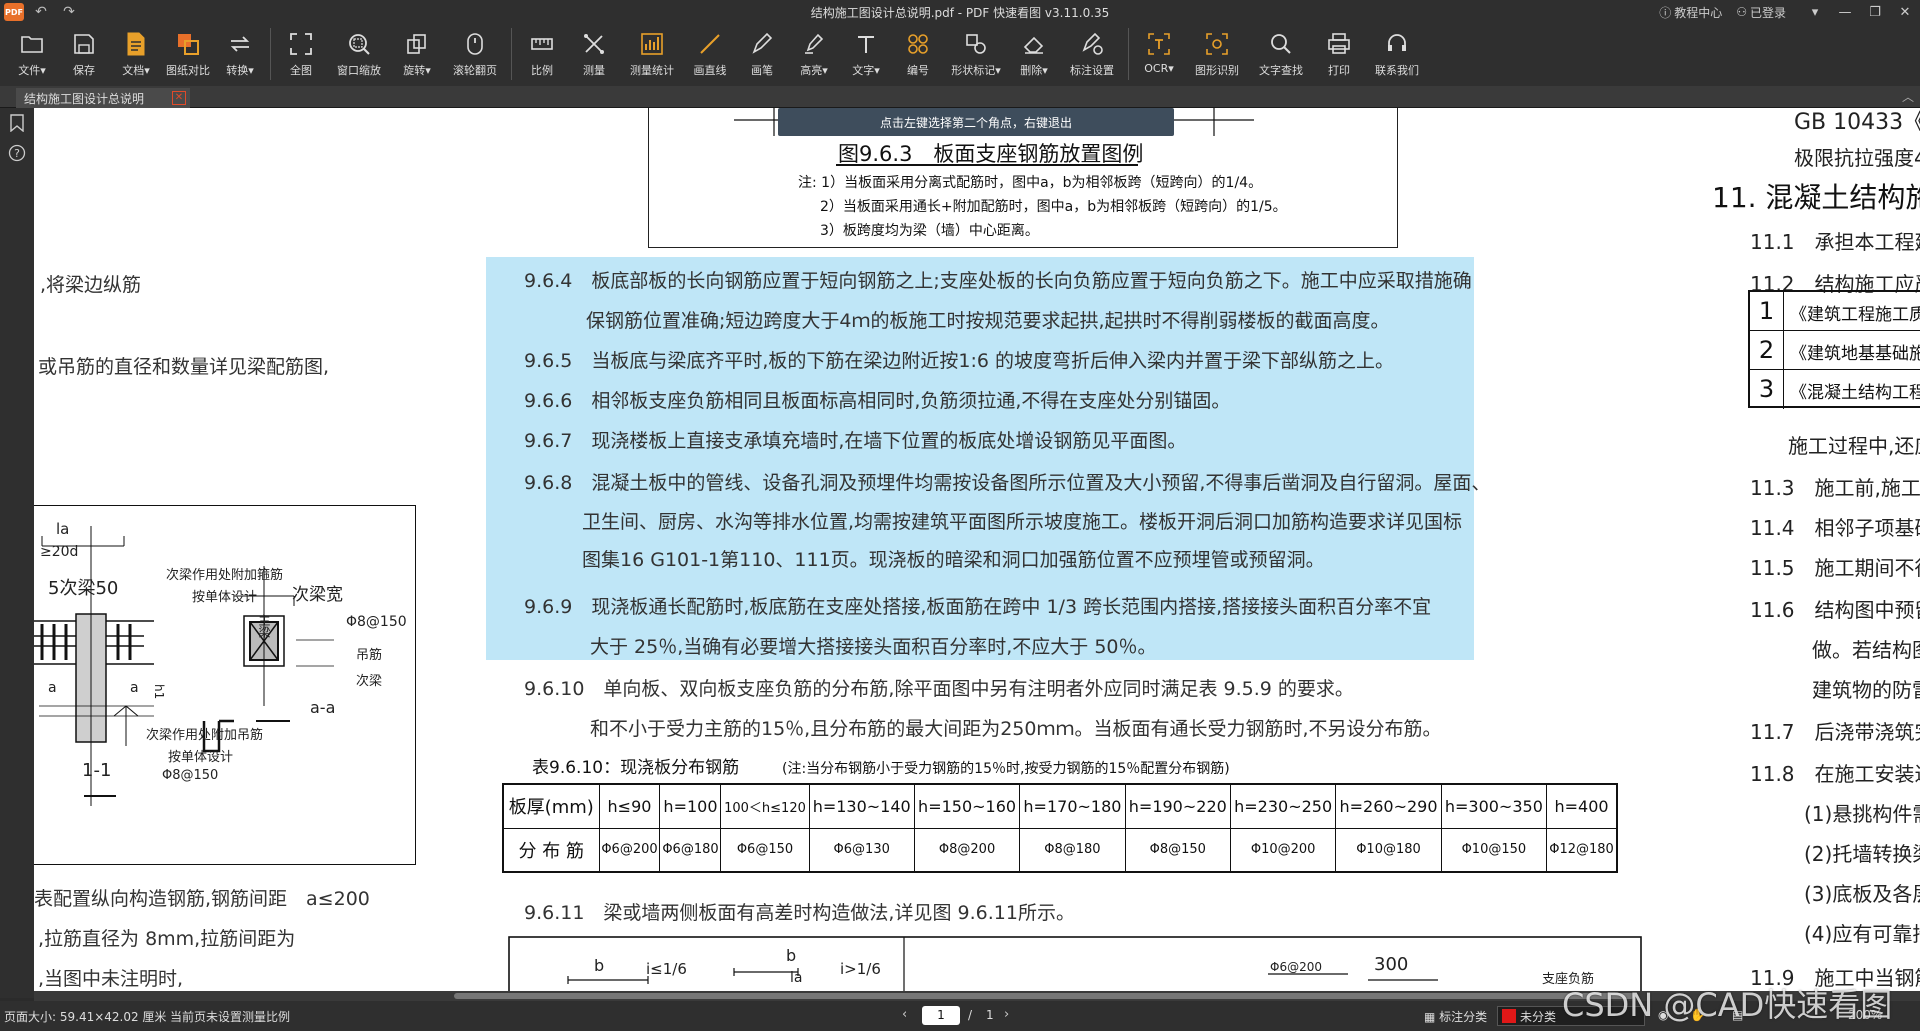 This screenshot has height=1031, width=1920. What do you see at coordinates (84, 70) in the screenshot?
I see `save-label: 保存` at bounding box center [84, 70].